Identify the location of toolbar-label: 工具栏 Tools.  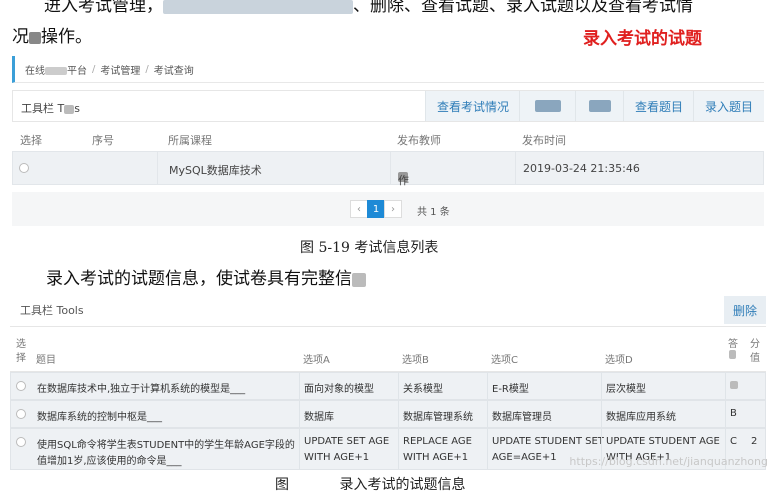
(52, 310).